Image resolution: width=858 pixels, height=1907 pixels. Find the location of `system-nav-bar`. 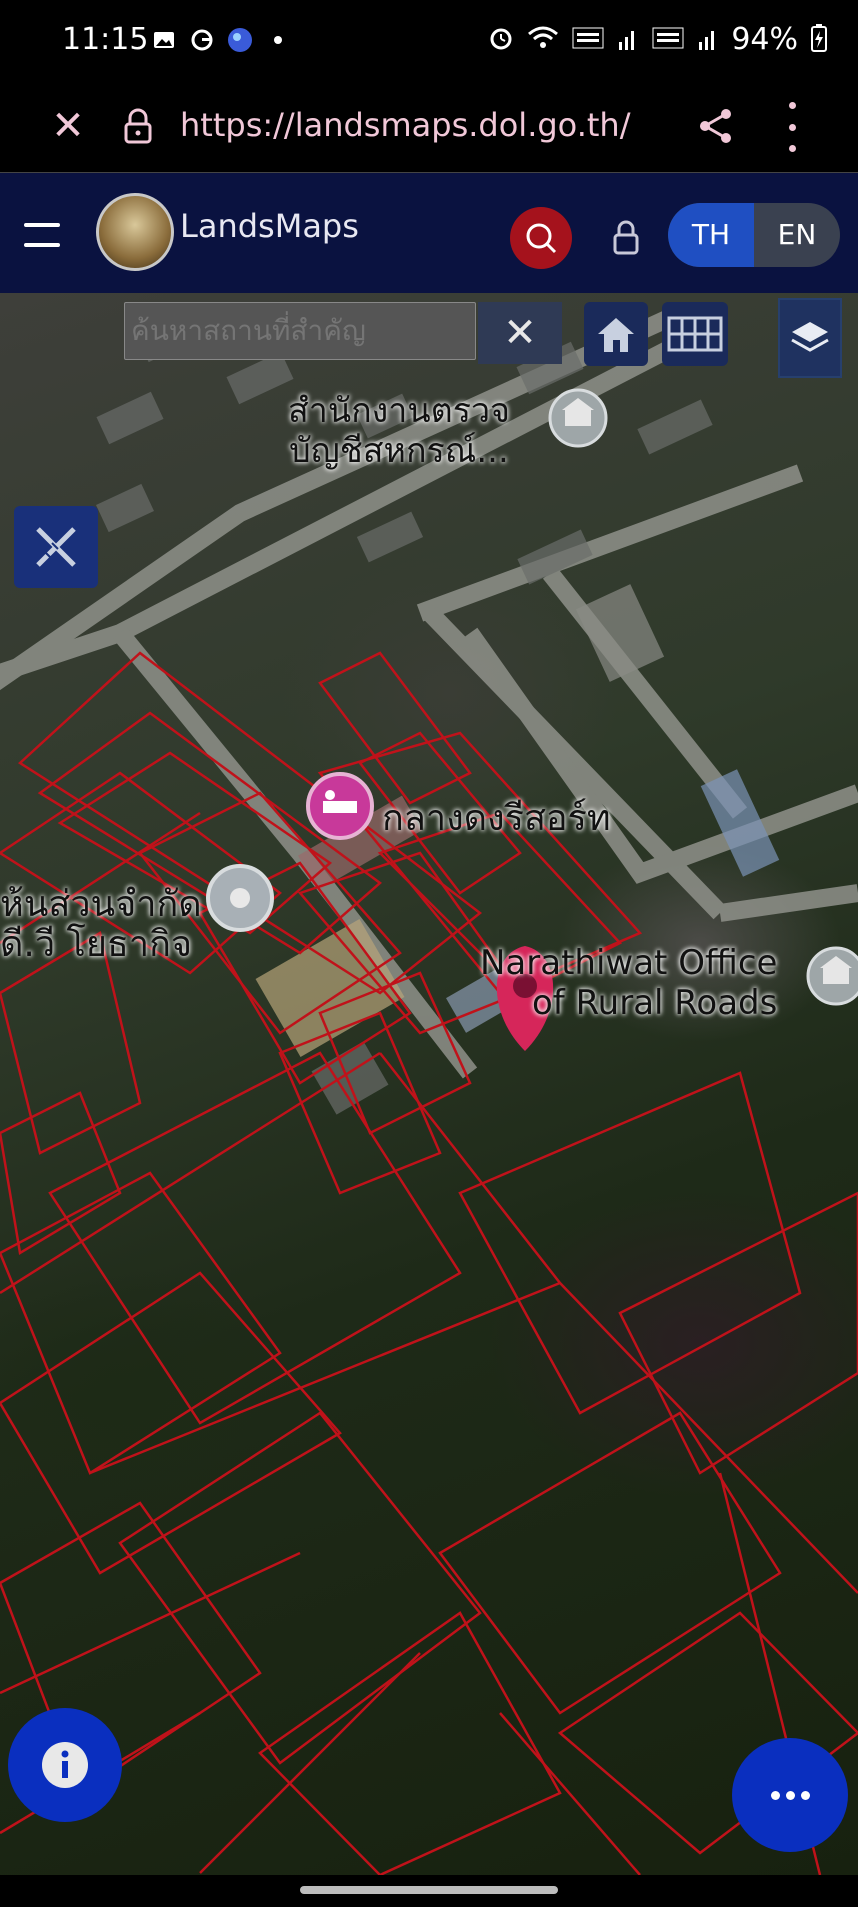

system-nav-bar is located at coordinates (429, 1891).